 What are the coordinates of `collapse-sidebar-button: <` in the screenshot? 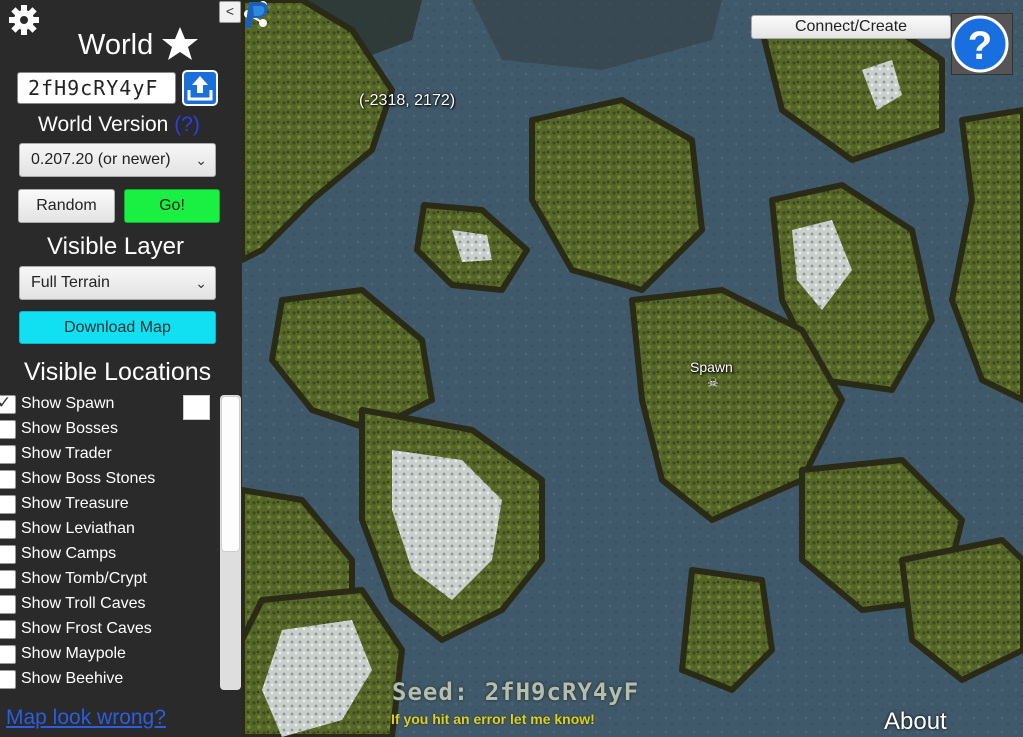 It's located at (230, 12).